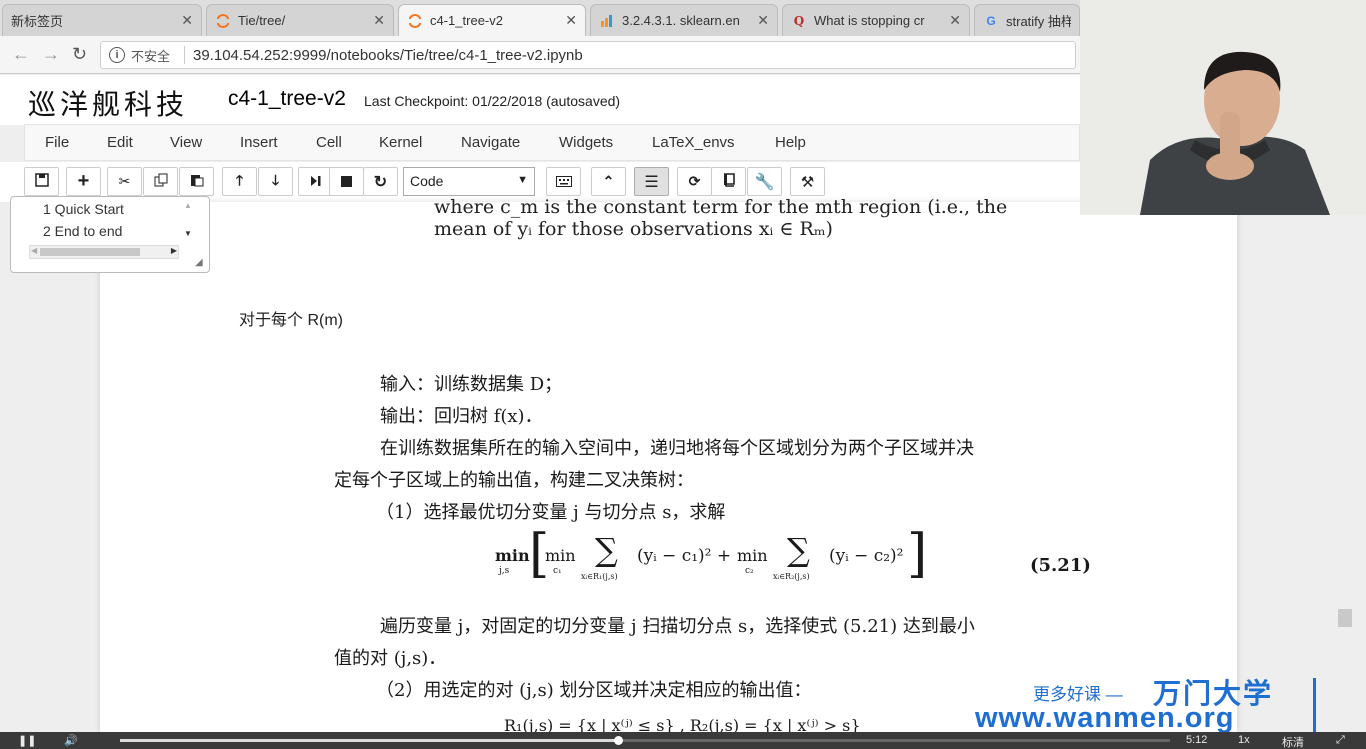  What do you see at coordinates (300, 20) in the screenshot?
I see `tab-tie-tree: Tie/tree/ ✕` at bounding box center [300, 20].